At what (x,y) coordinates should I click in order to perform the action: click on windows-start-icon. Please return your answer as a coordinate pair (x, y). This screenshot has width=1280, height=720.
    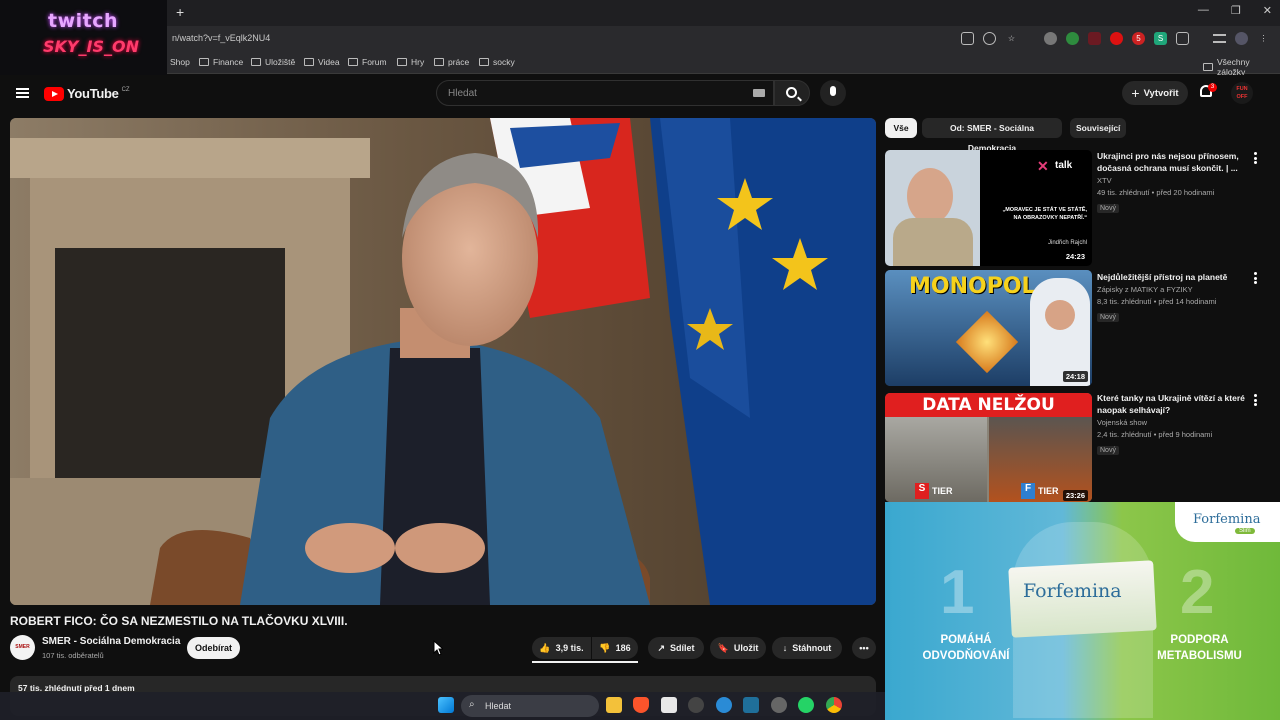
    Looking at the image, I should click on (446, 705).